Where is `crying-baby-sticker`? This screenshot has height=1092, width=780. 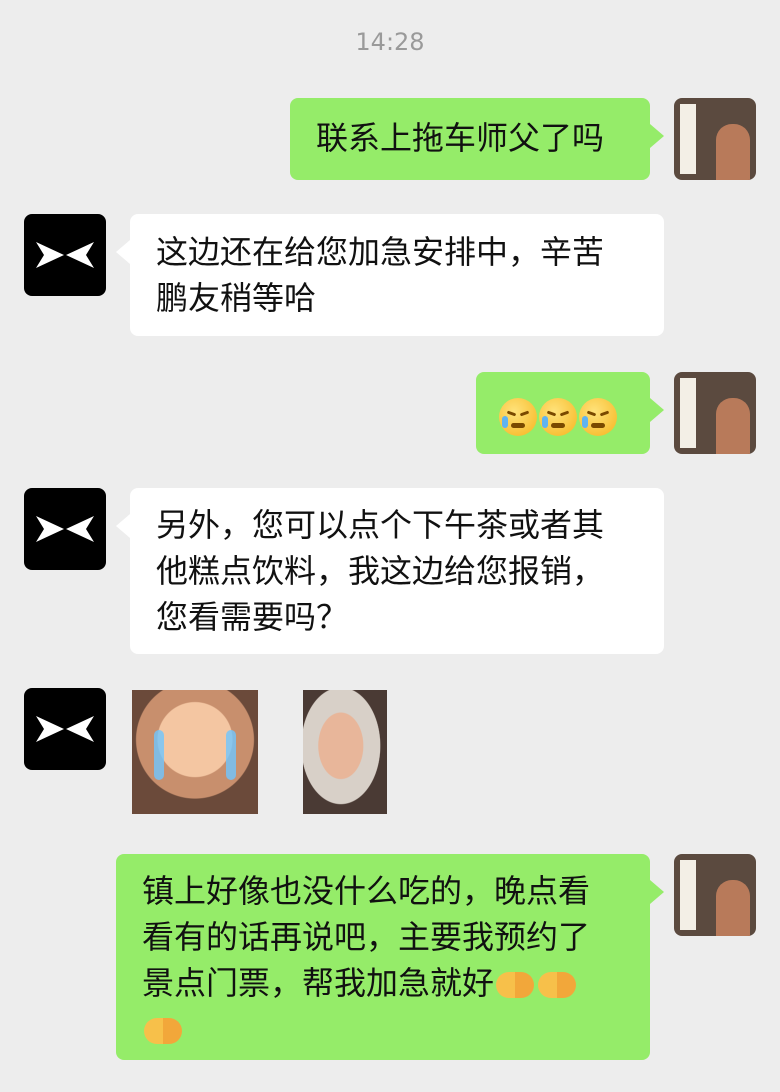 crying-baby-sticker is located at coordinates (195, 752).